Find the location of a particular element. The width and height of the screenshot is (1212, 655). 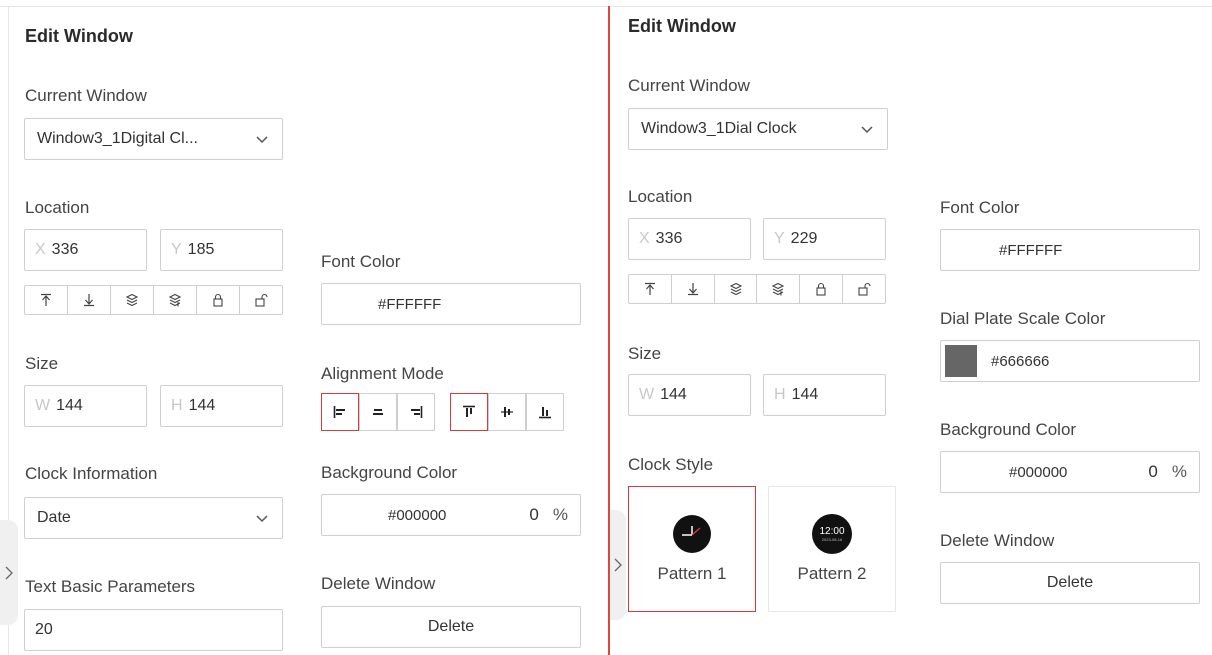

pattern-1-option: Pattern 1 is located at coordinates (692, 549).